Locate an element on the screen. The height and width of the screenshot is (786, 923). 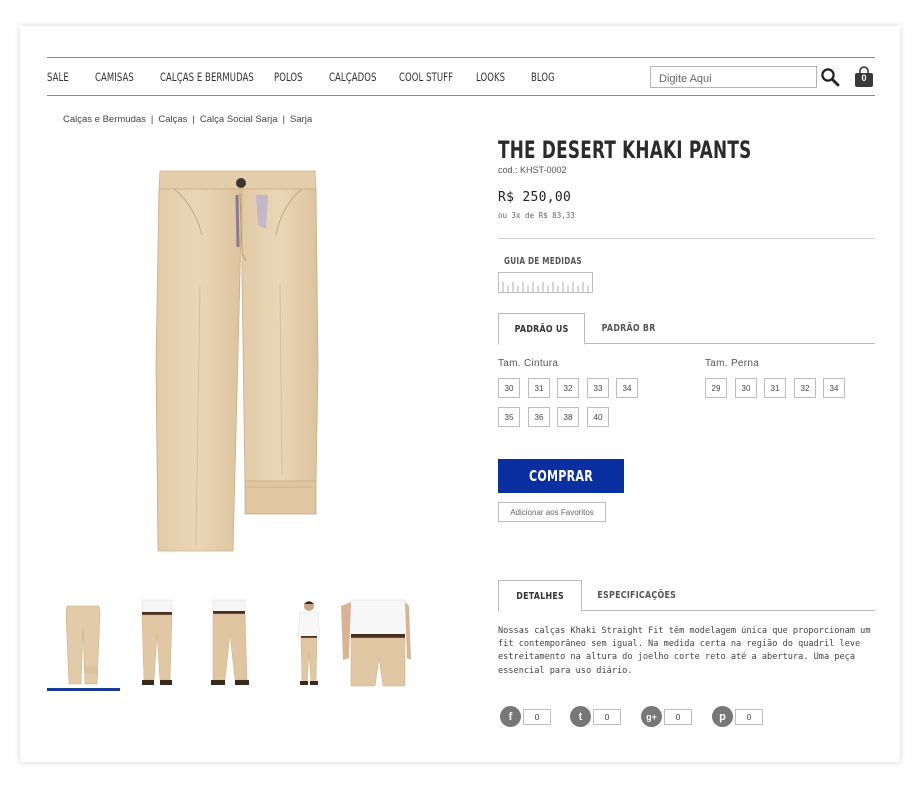
waist-size-option: 33 is located at coordinates (598, 388).